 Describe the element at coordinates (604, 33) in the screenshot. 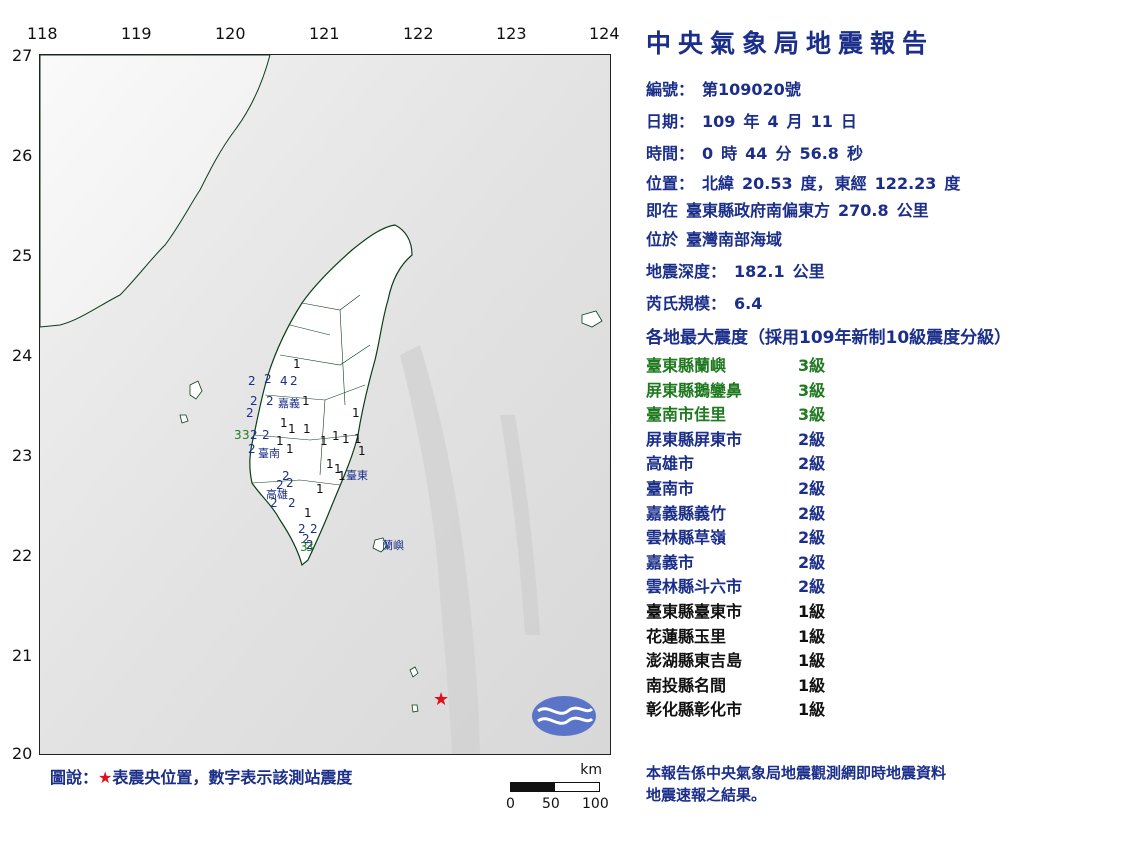

I see `lon-label-124: 124` at that location.